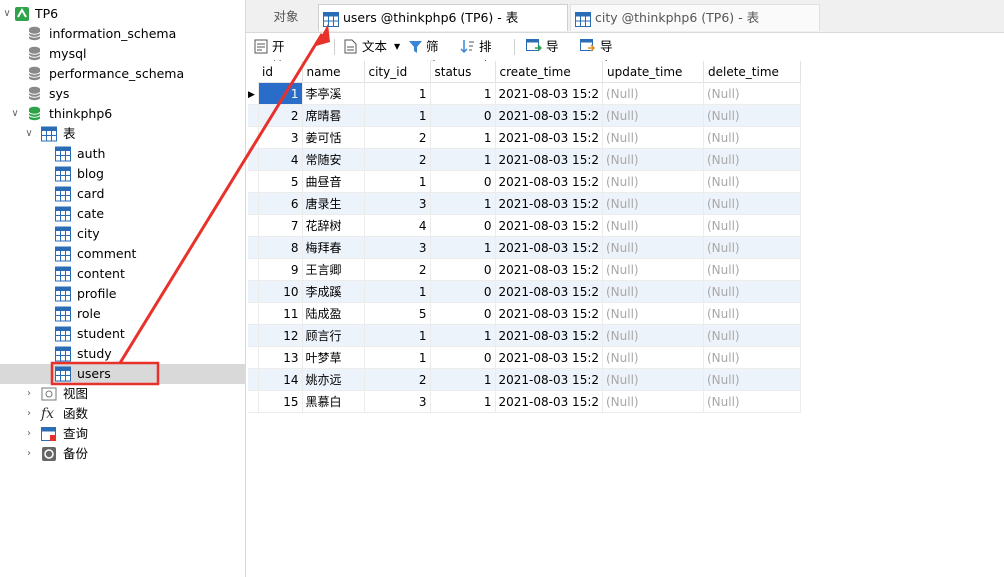 The width and height of the screenshot is (1004, 577). What do you see at coordinates (122, 194) in the screenshot?
I see `sidebar-table-card: card` at bounding box center [122, 194].